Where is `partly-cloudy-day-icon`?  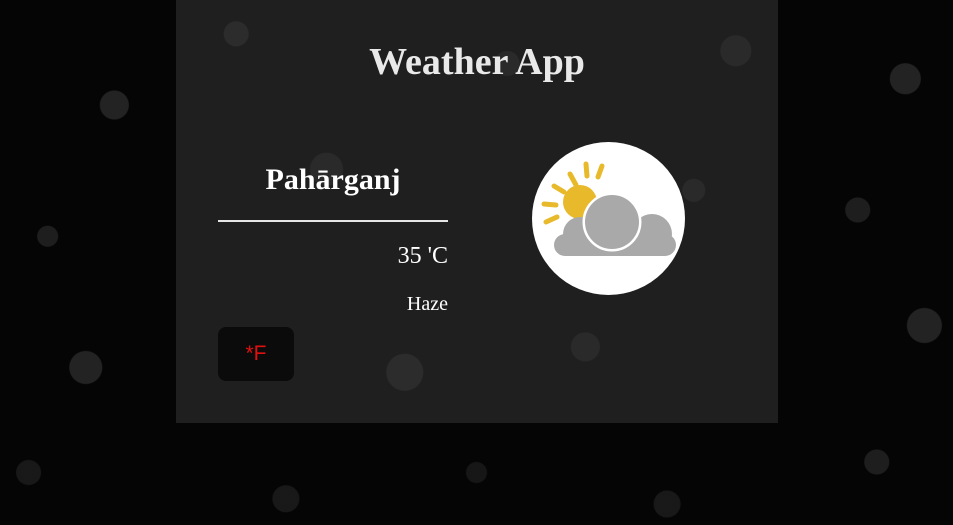
partly-cloudy-day-icon is located at coordinates (608, 208).